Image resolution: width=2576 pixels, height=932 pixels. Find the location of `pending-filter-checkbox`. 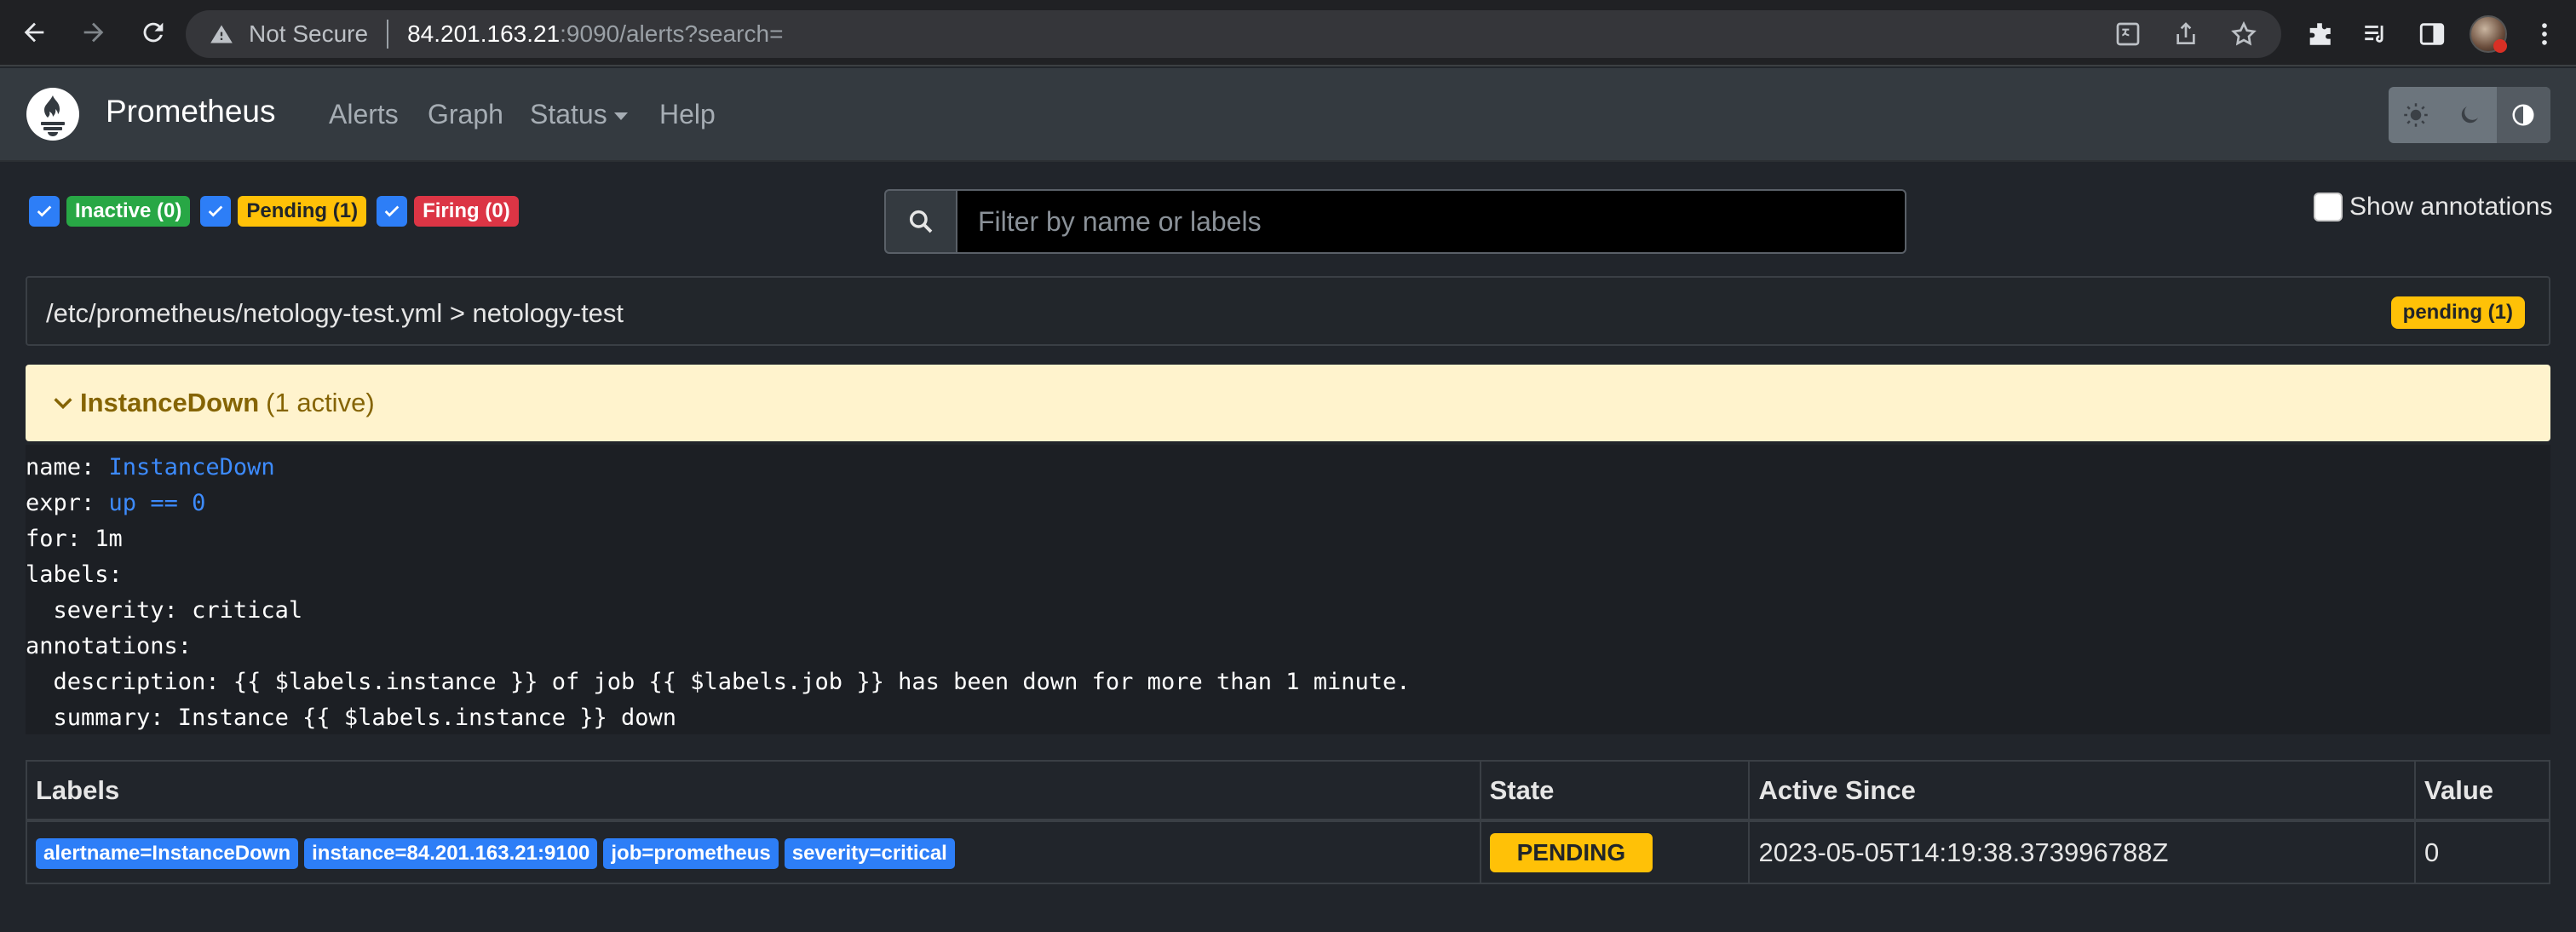

pending-filter-checkbox is located at coordinates (216, 211).